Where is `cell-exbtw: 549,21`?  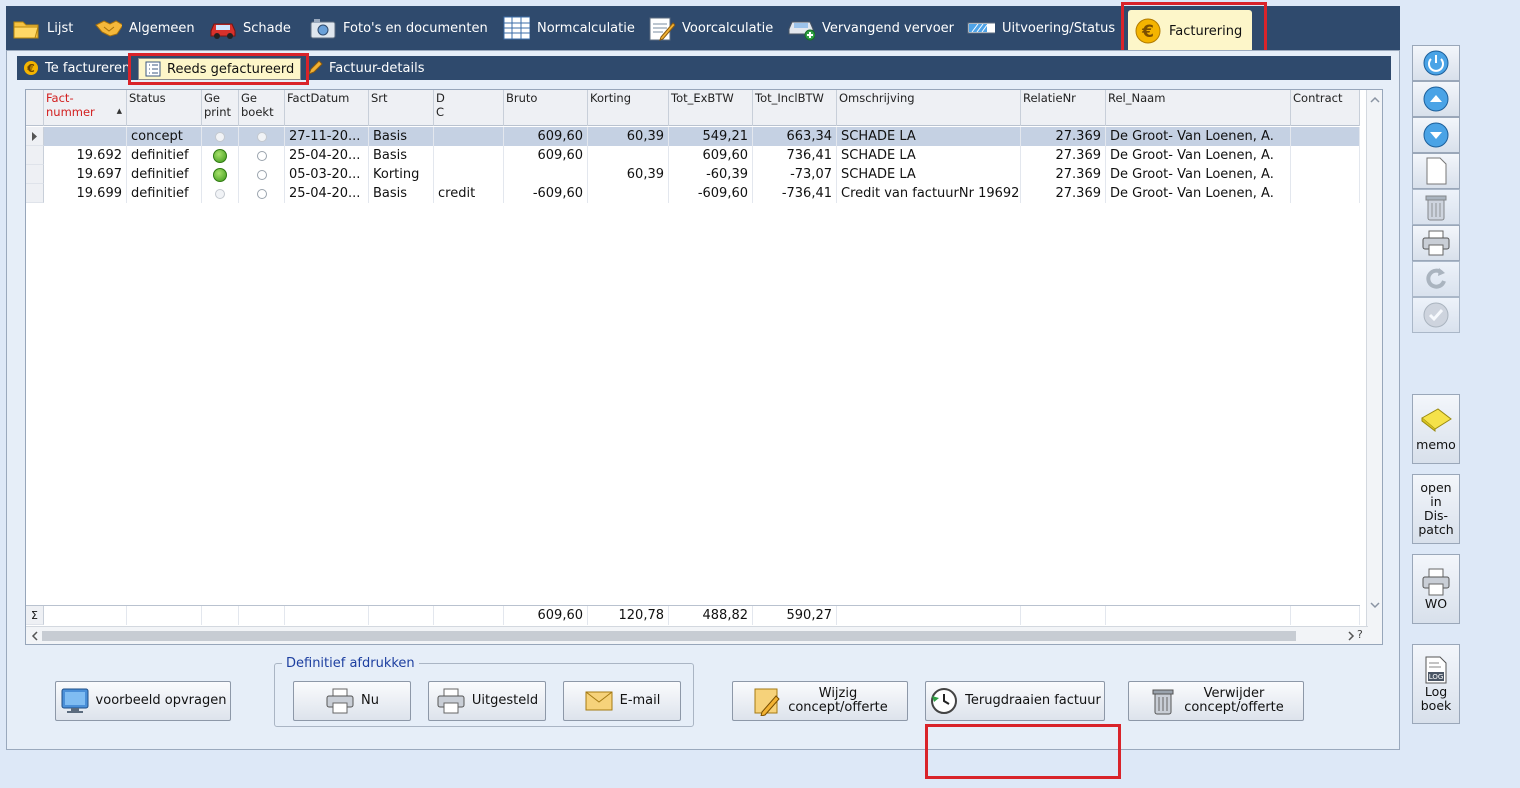
cell-exbtw: 549,21 is located at coordinates (711, 136).